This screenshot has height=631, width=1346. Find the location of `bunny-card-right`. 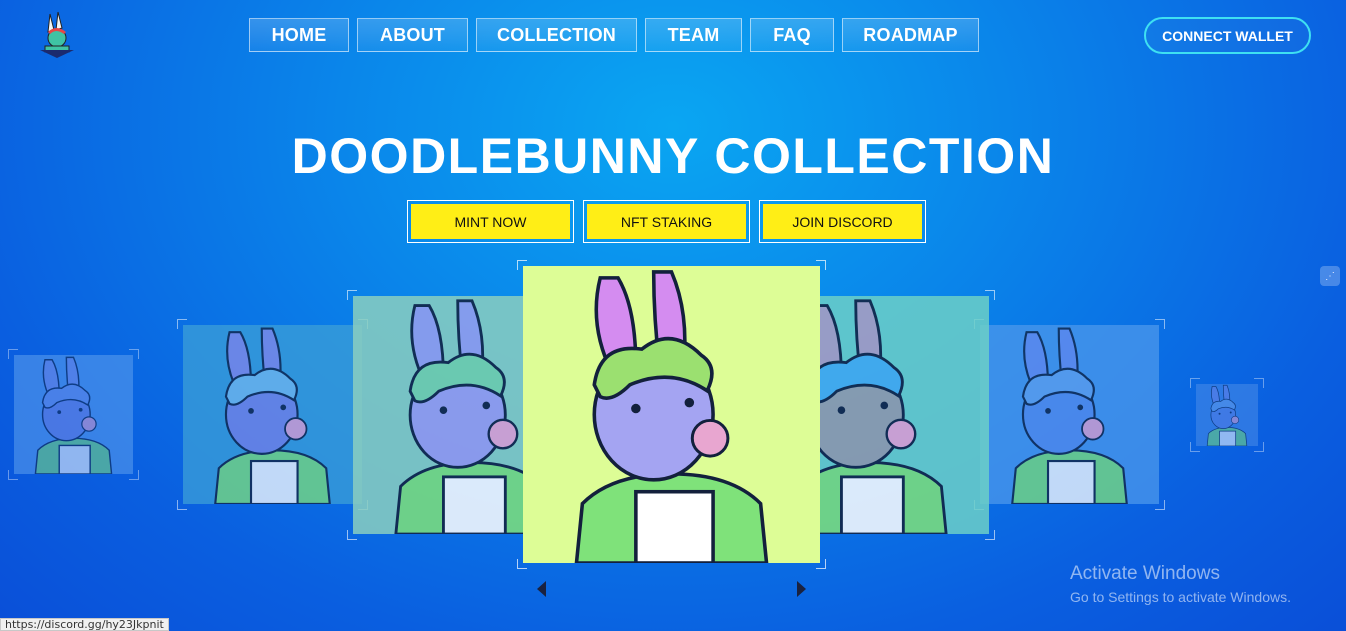

bunny-card-right is located at coordinates (1069, 414).